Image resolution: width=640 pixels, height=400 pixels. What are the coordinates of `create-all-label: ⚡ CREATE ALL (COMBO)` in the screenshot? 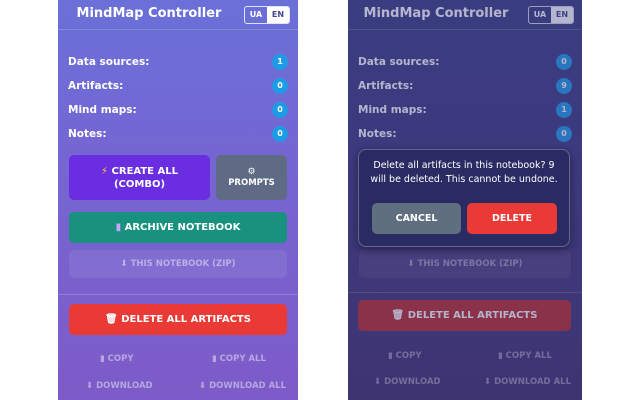 It's located at (139, 177).